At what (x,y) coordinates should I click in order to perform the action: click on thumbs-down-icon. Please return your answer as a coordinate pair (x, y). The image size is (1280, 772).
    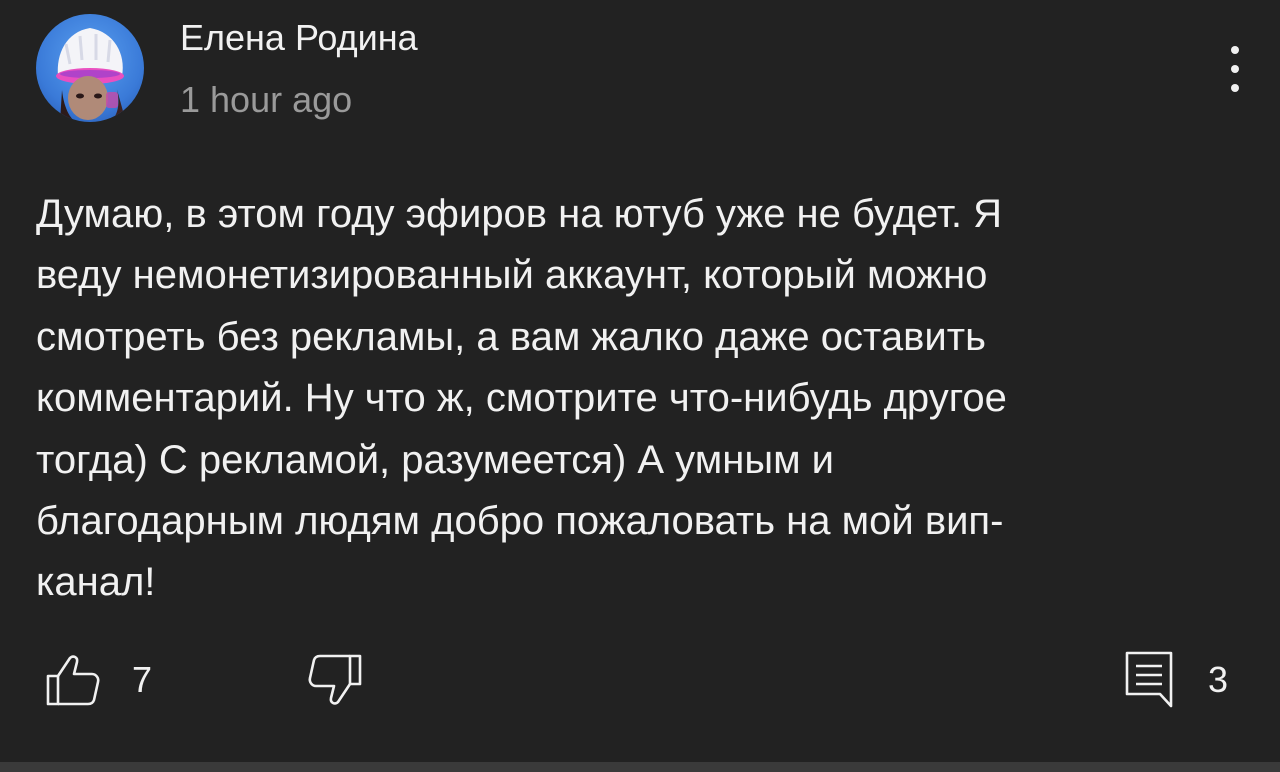
    Looking at the image, I should click on (335, 679).